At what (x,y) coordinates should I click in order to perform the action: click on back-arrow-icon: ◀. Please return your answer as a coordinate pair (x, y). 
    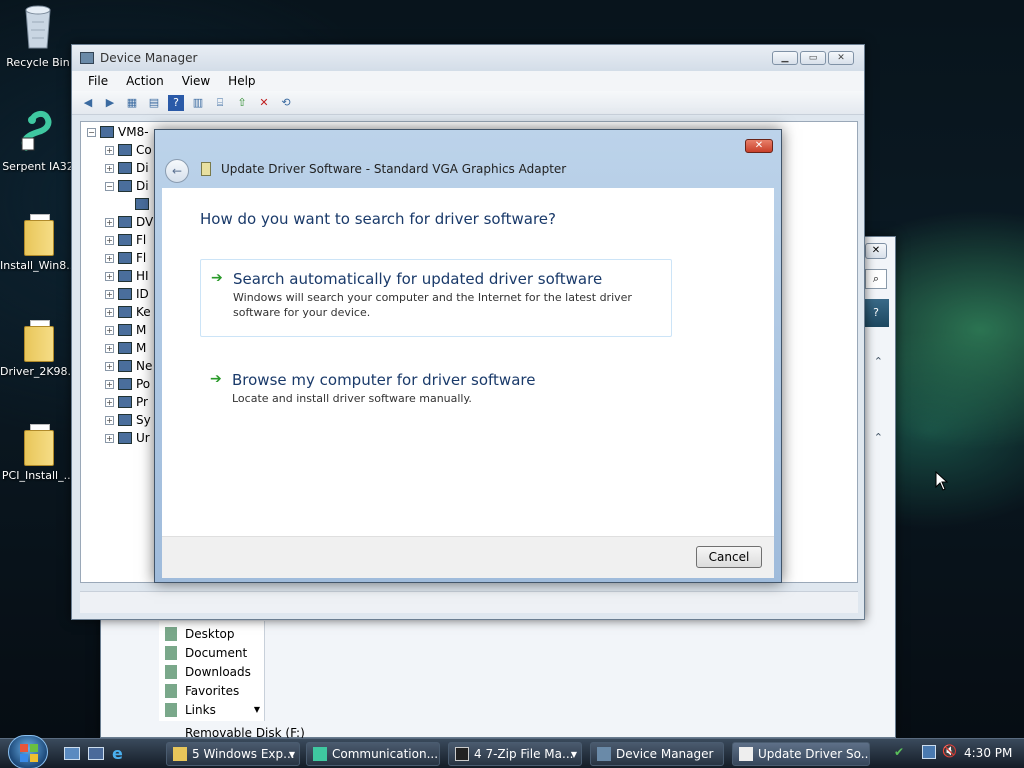
    Looking at the image, I should click on (88, 103).